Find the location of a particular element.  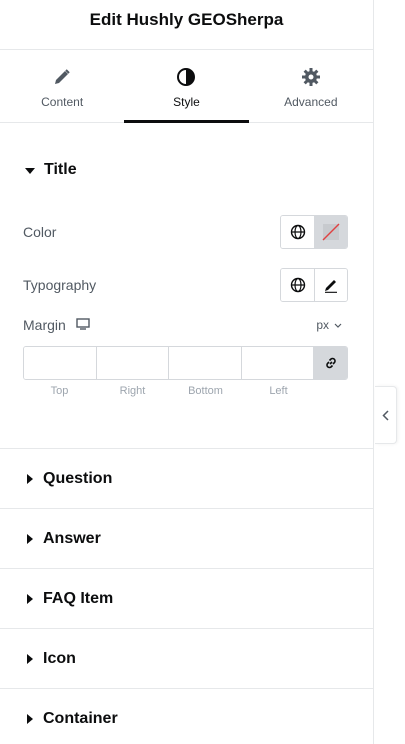

section-answer-label: Answer is located at coordinates (72, 538).